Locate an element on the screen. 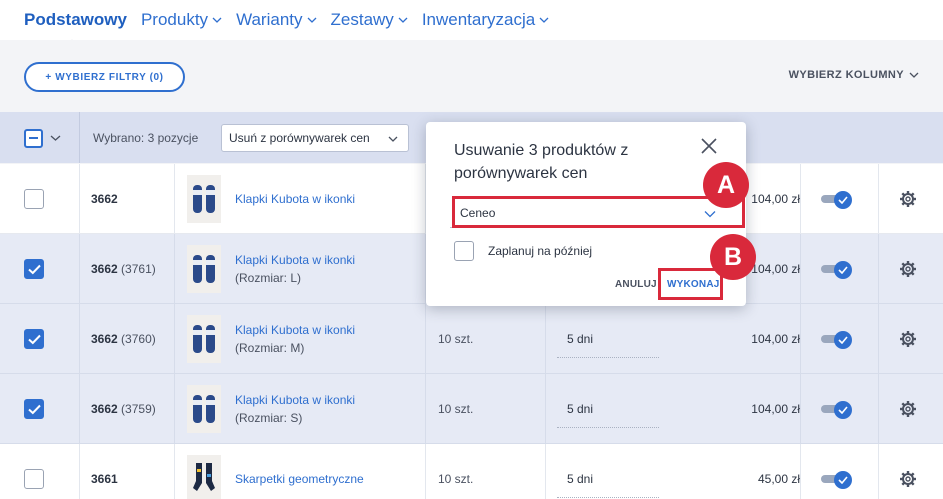 This screenshot has height=499, width=943. product-name-link: Skarpetki geometryczne is located at coordinates (299, 479).